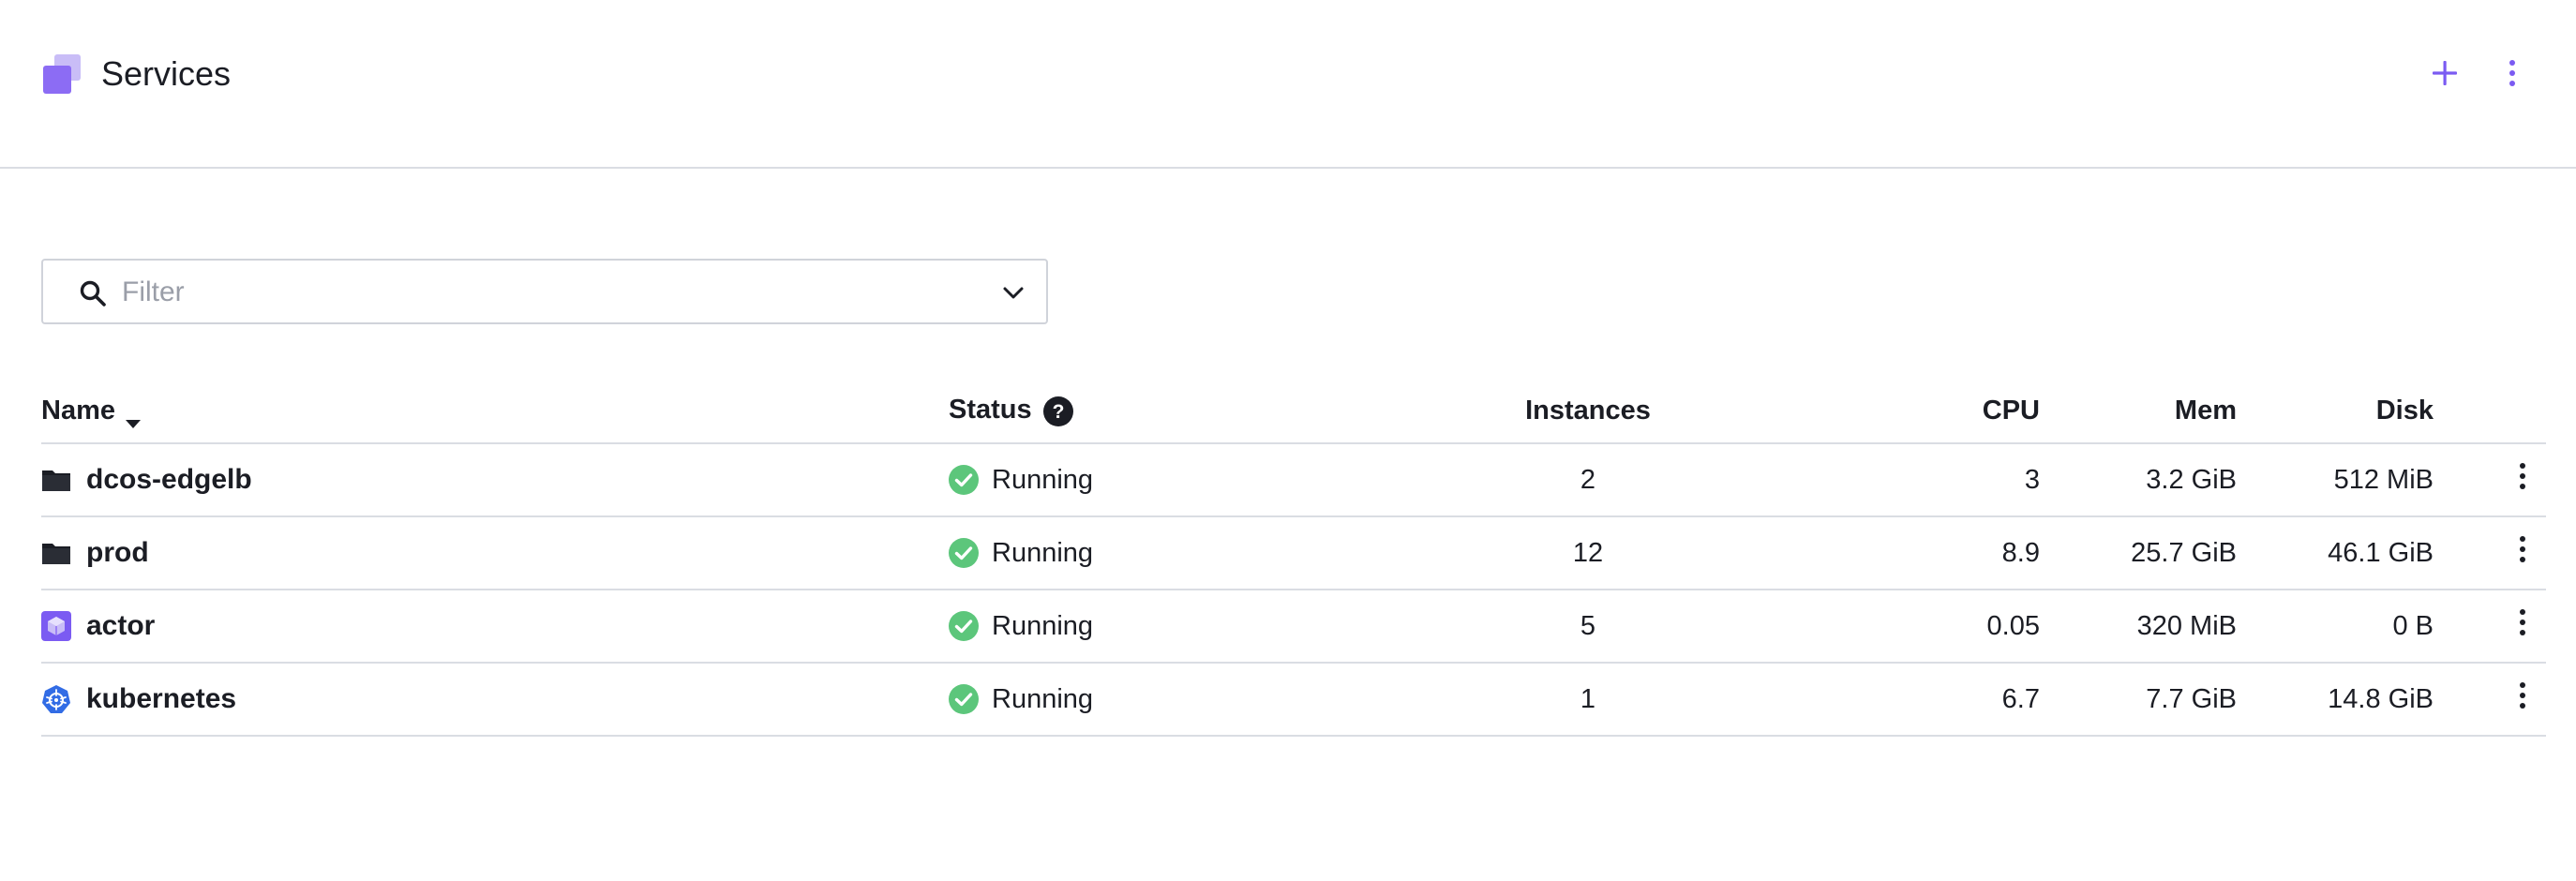 This screenshot has width=2576, height=881. I want to click on service-name-link: dcos-edgelb, so click(169, 480).